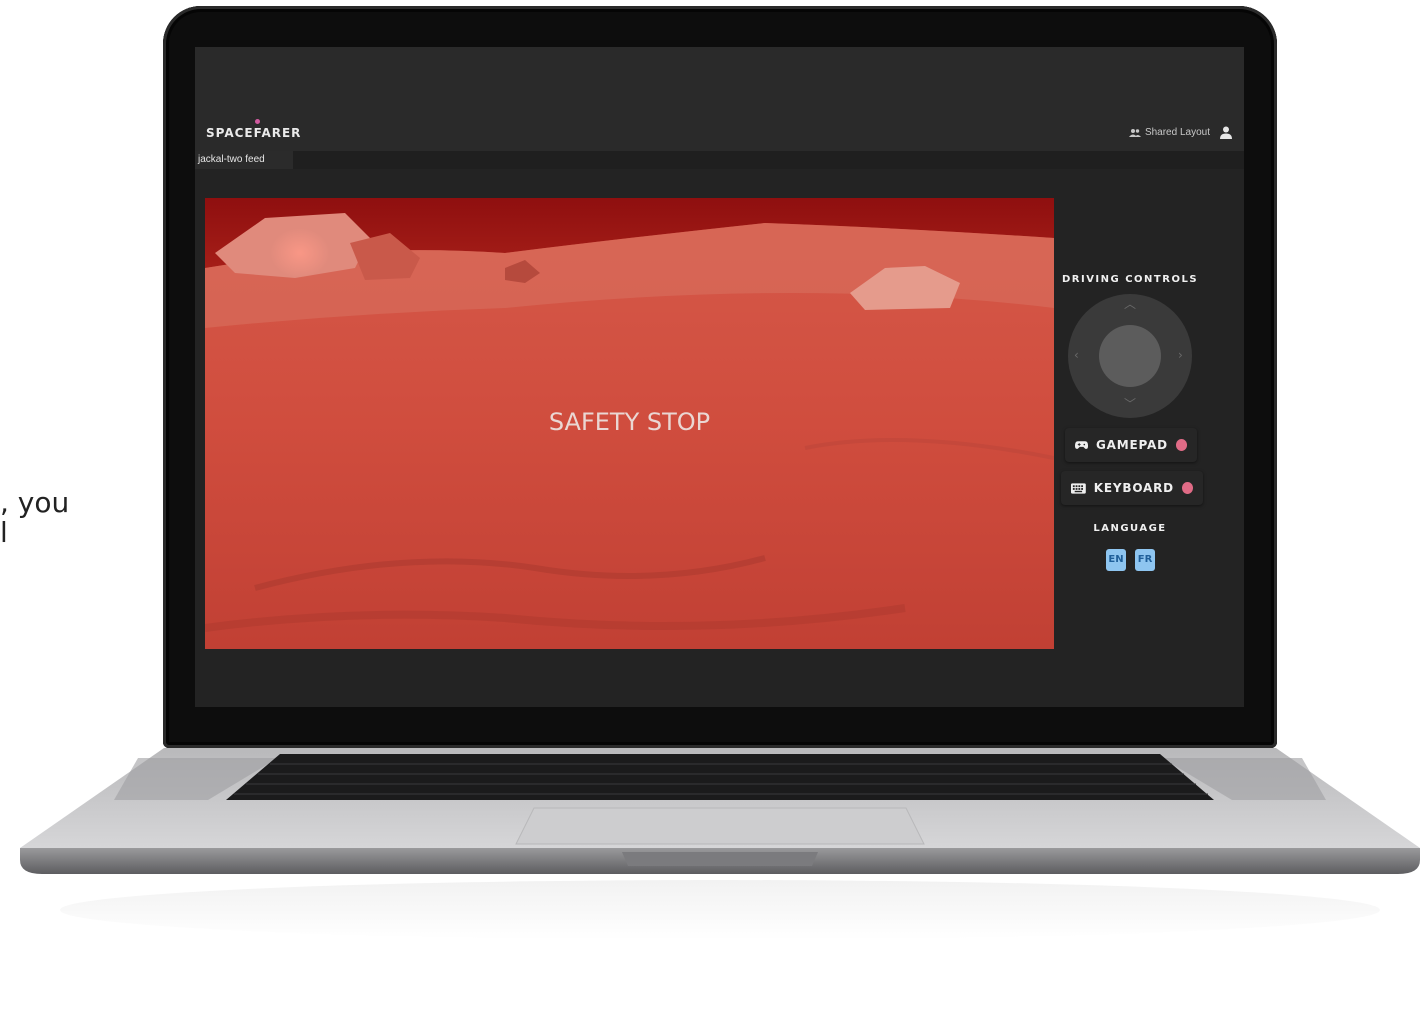 Image resolution: width=1422 pixels, height=1018 pixels. I want to click on chevron-left-icon: ‹, so click(1076, 355).